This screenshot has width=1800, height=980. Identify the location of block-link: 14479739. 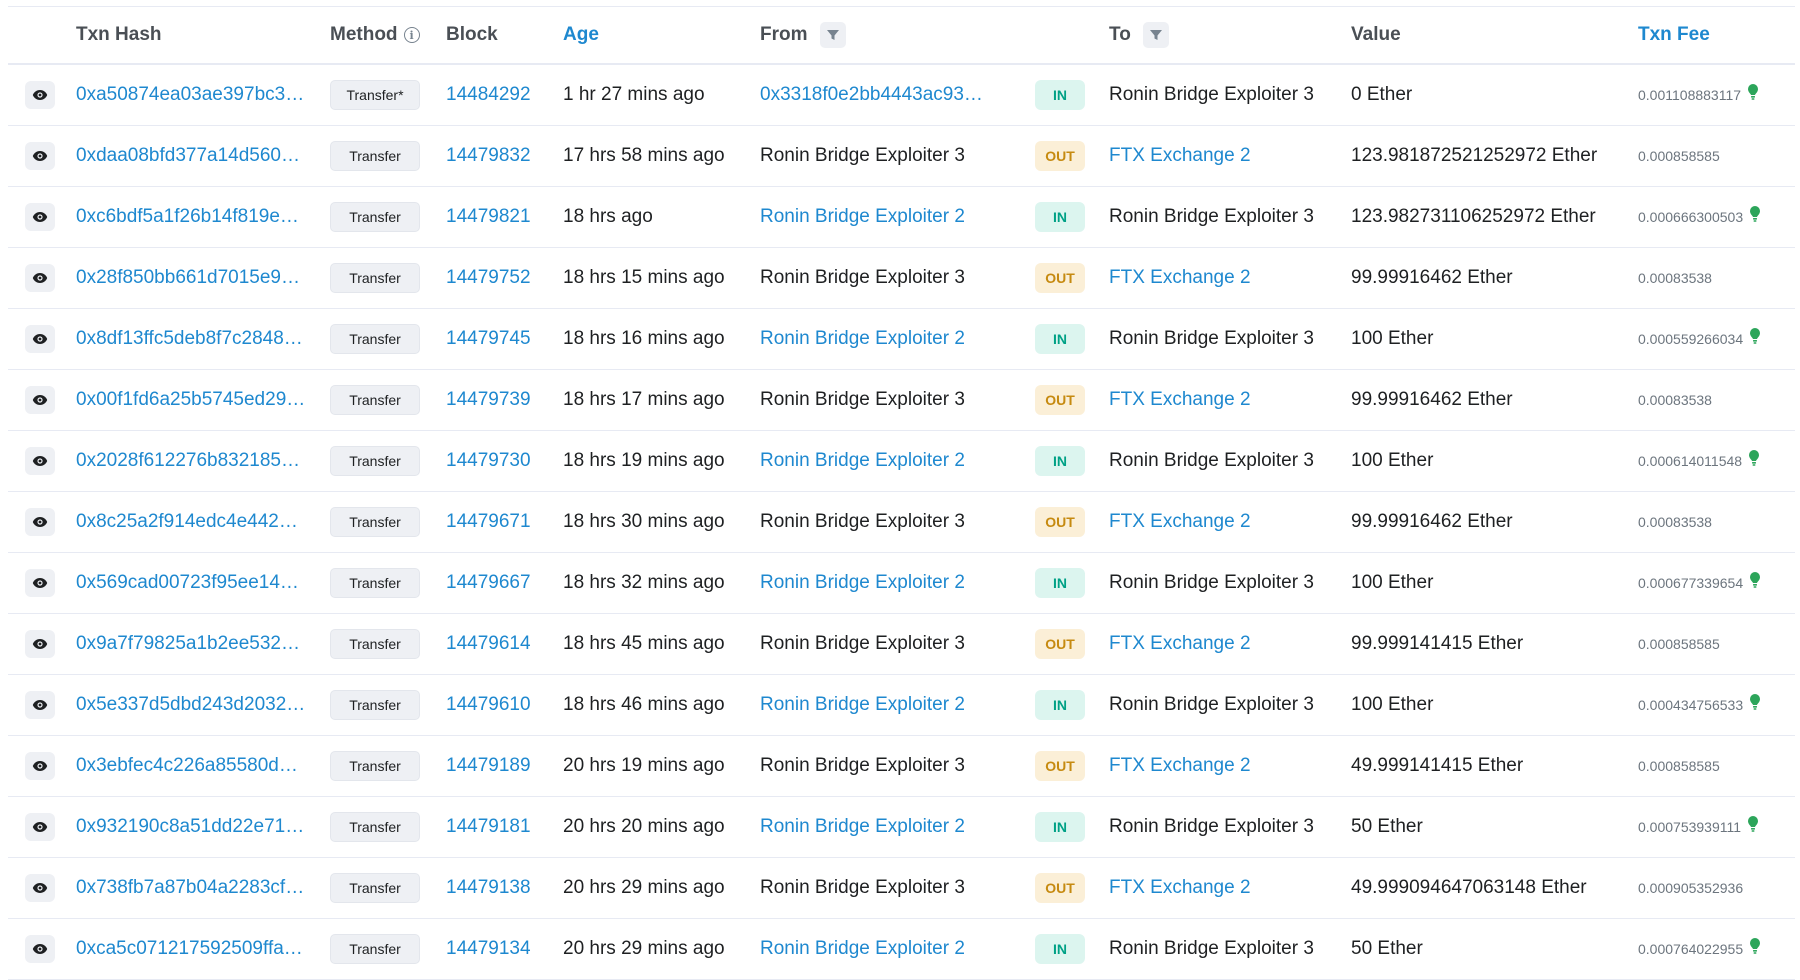
(488, 400).